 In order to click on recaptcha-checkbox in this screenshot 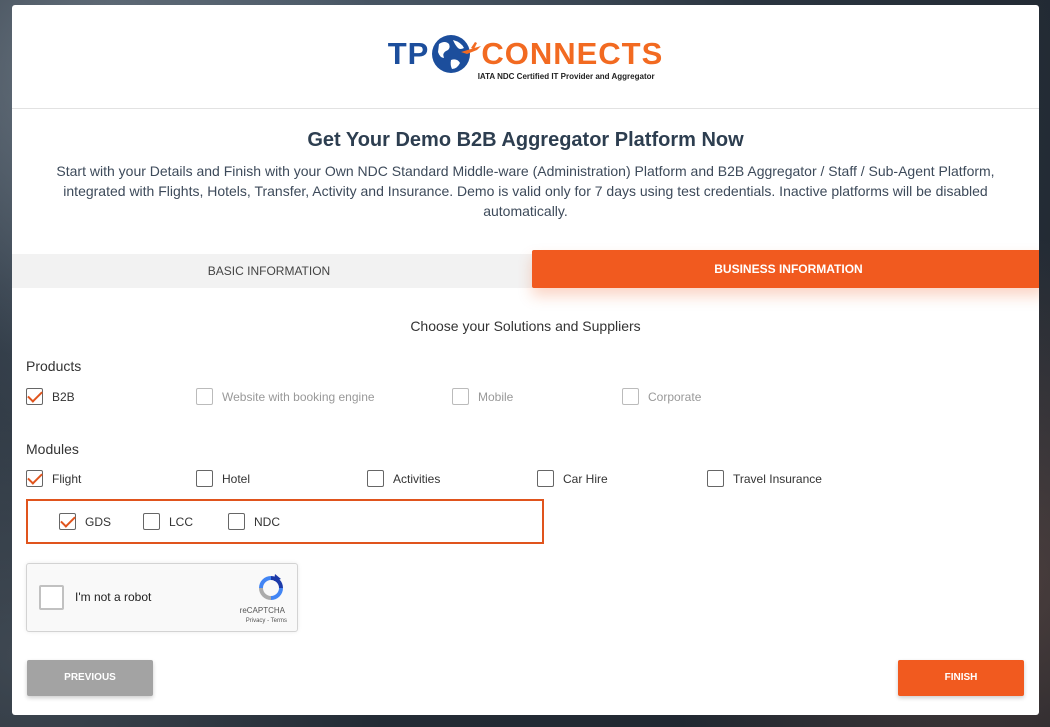, I will do `click(51, 597)`.